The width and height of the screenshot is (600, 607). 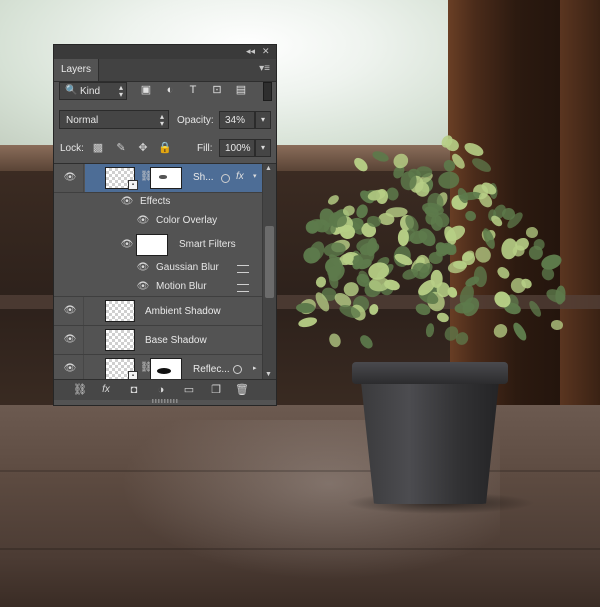 What do you see at coordinates (90, 91) in the screenshot?
I see `filter-kind-label: Kind` at bounding box center [90, 91].